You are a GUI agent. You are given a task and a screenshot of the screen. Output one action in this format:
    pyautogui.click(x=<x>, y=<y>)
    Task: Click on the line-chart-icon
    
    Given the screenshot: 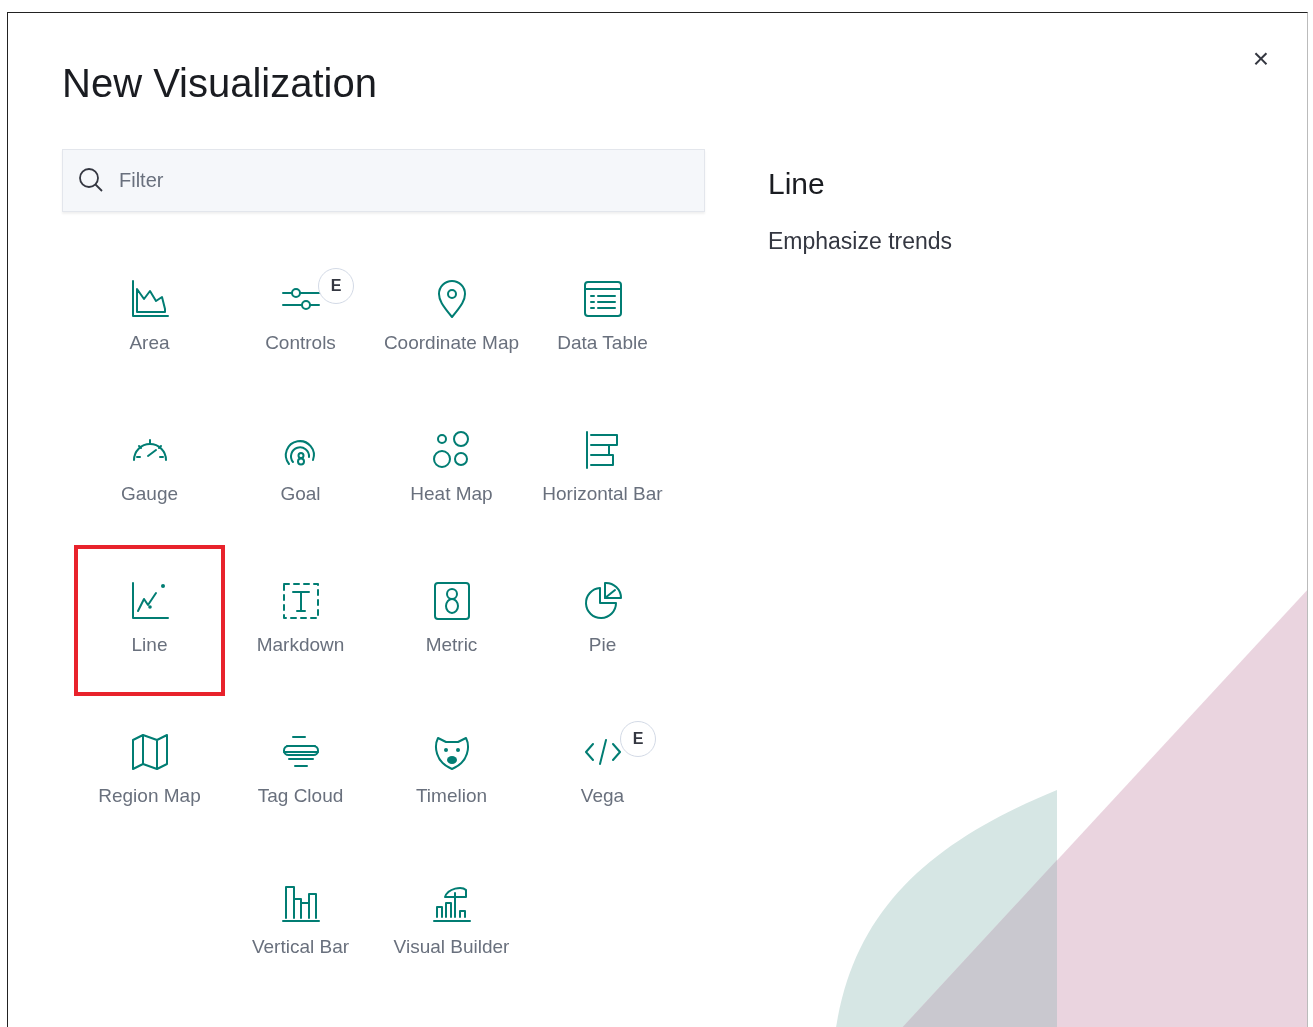 What is the action you would take?
    pyautogui.click(x=149, y=601)
    